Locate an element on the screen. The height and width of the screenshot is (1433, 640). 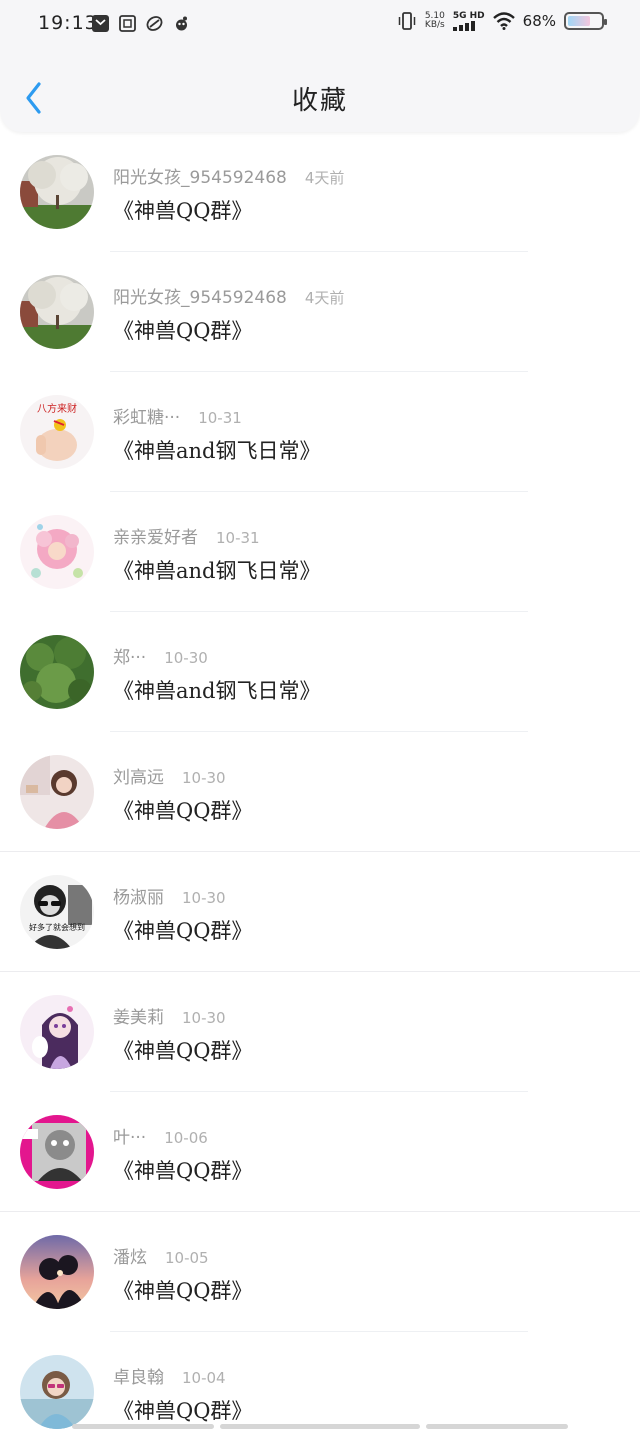
sender-name: 潘炫 is located at coordinates (130, 1258).